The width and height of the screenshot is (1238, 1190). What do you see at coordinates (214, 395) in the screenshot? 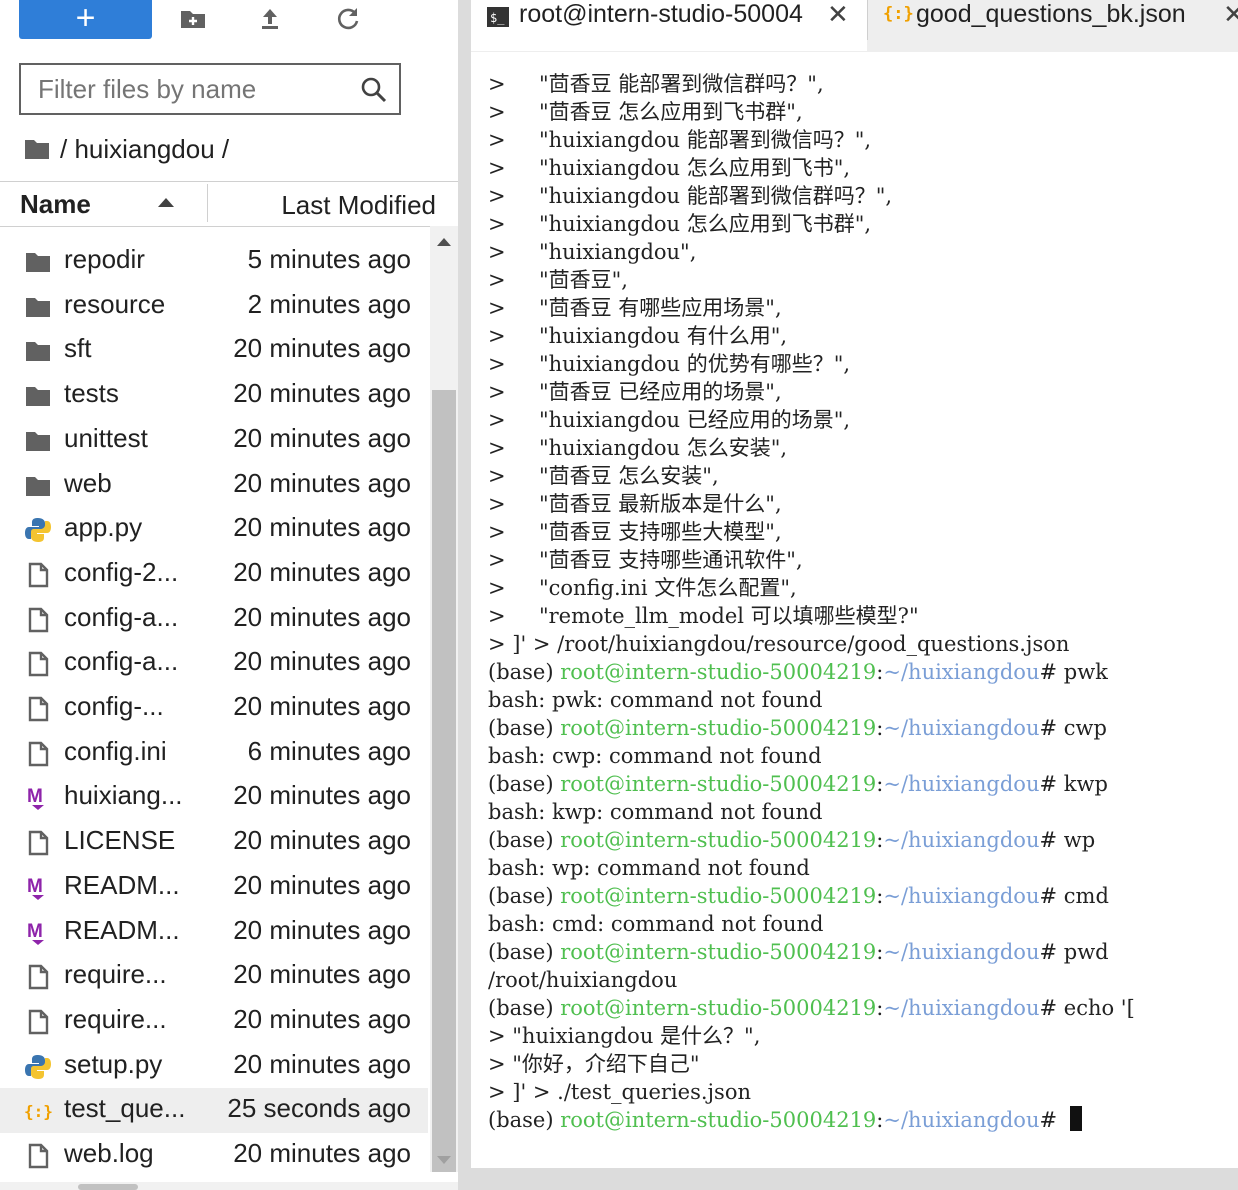
I see `file-row: tests 20 minutes ago` at bounding box center [214, 395].